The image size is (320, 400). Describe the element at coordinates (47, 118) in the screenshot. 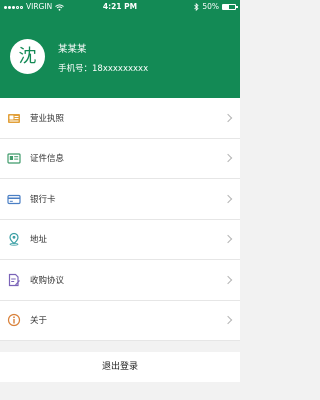

I see `menu-item-label: 营业执照` at that location.